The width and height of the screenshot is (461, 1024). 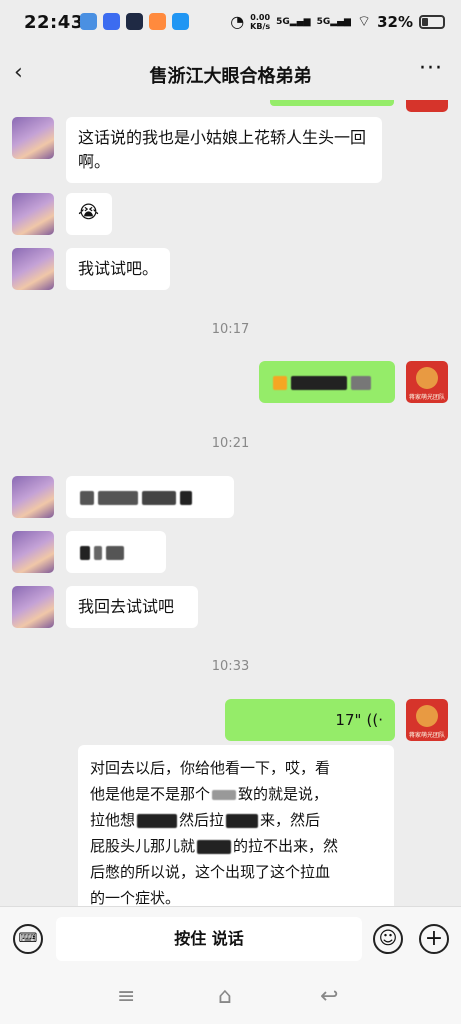 I want to click on system-nav-bar: ≡ ⌂ ↩, so click(x=230, y=997).